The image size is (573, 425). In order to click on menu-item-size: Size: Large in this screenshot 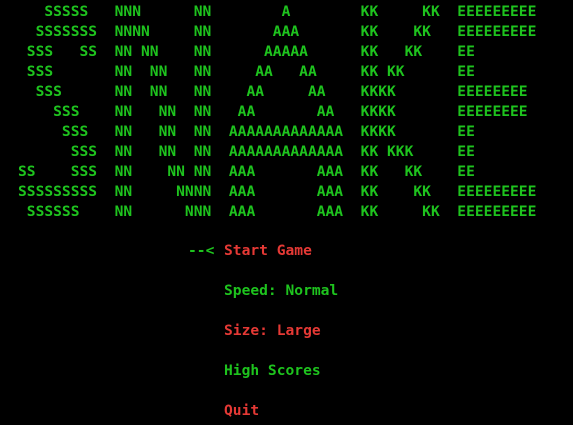, I will do `click(272, 331)`.